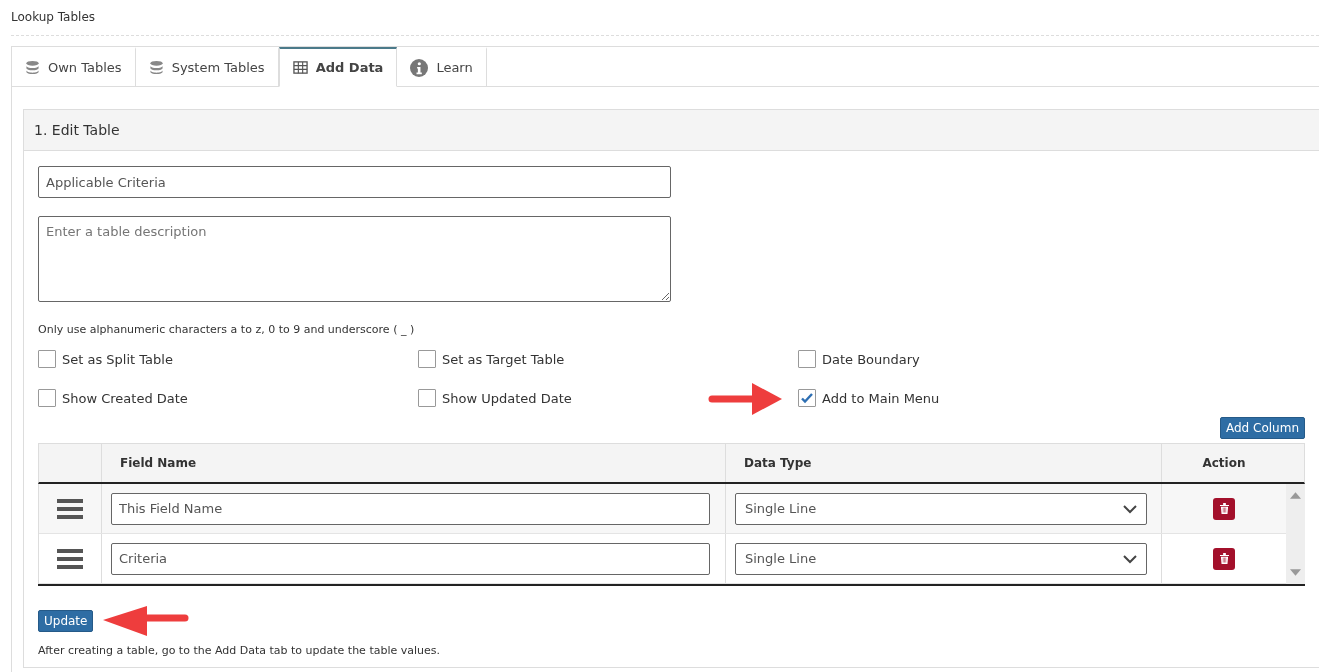 The height and width of the screenshot is (672, 1319). Describe the element at coordinates (125, 398) in the screenshot. I see `checkbox-label: Show Created Date` at that location.